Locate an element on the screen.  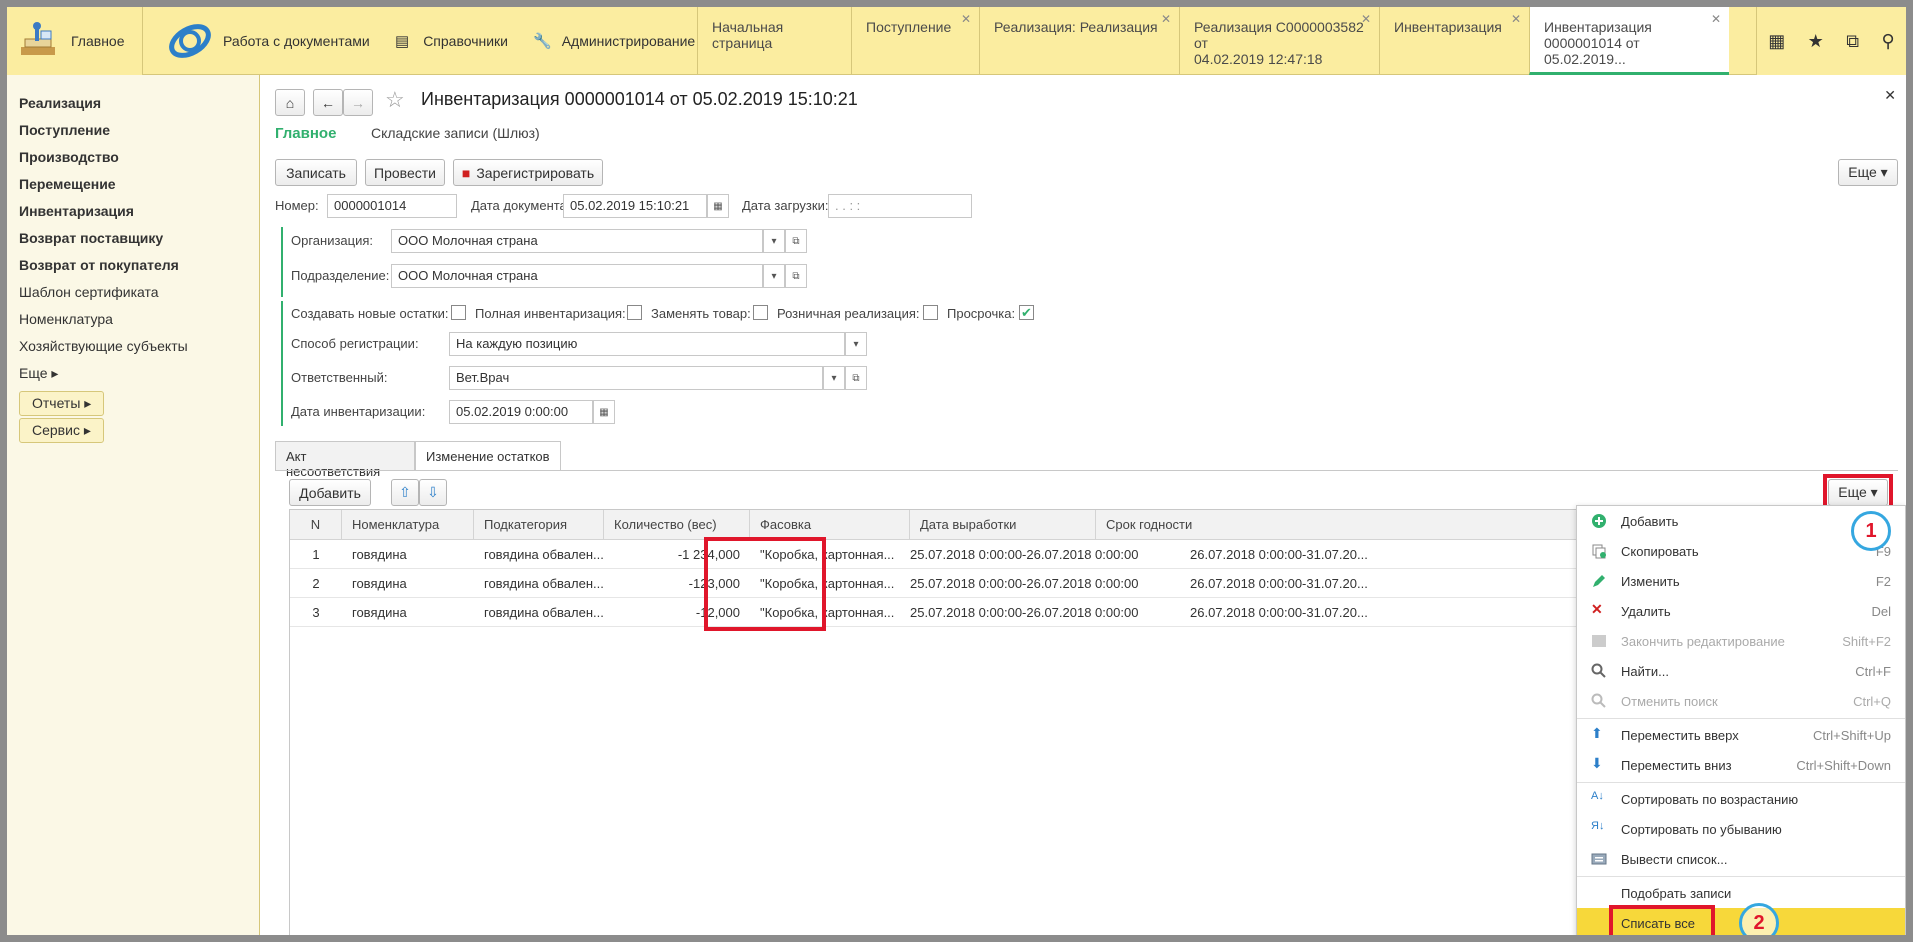
tab-sales: Реализация: Реализация ✕ is located at coordinates (1079, 41).